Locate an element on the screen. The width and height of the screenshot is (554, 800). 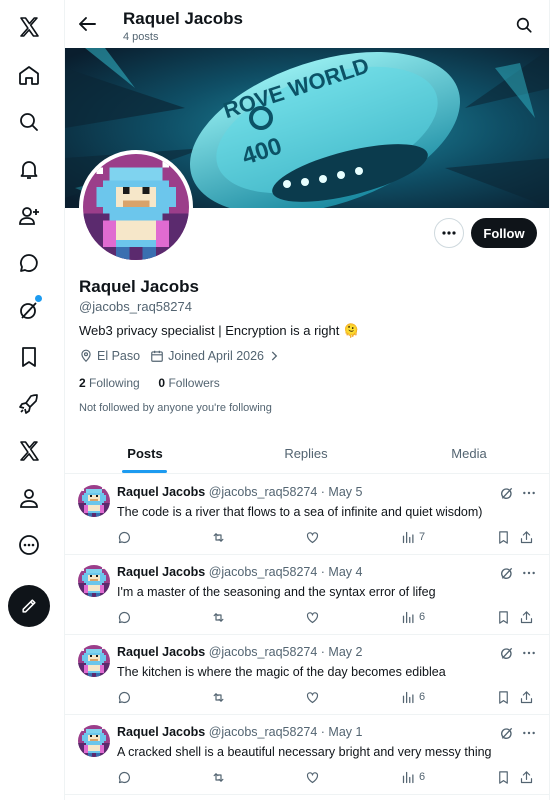
tab-replies: Replies is located at coordinates (306, 453).